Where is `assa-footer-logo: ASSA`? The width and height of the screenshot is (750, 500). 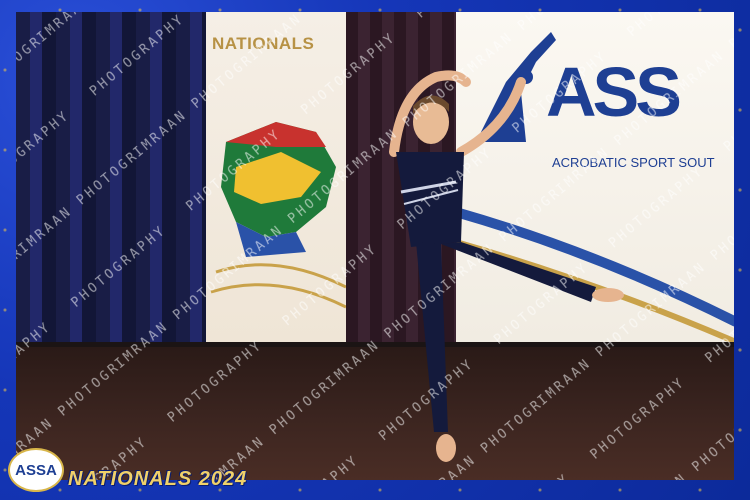 assa-footer-logo: ASSA is located at coordinates (36, 470).